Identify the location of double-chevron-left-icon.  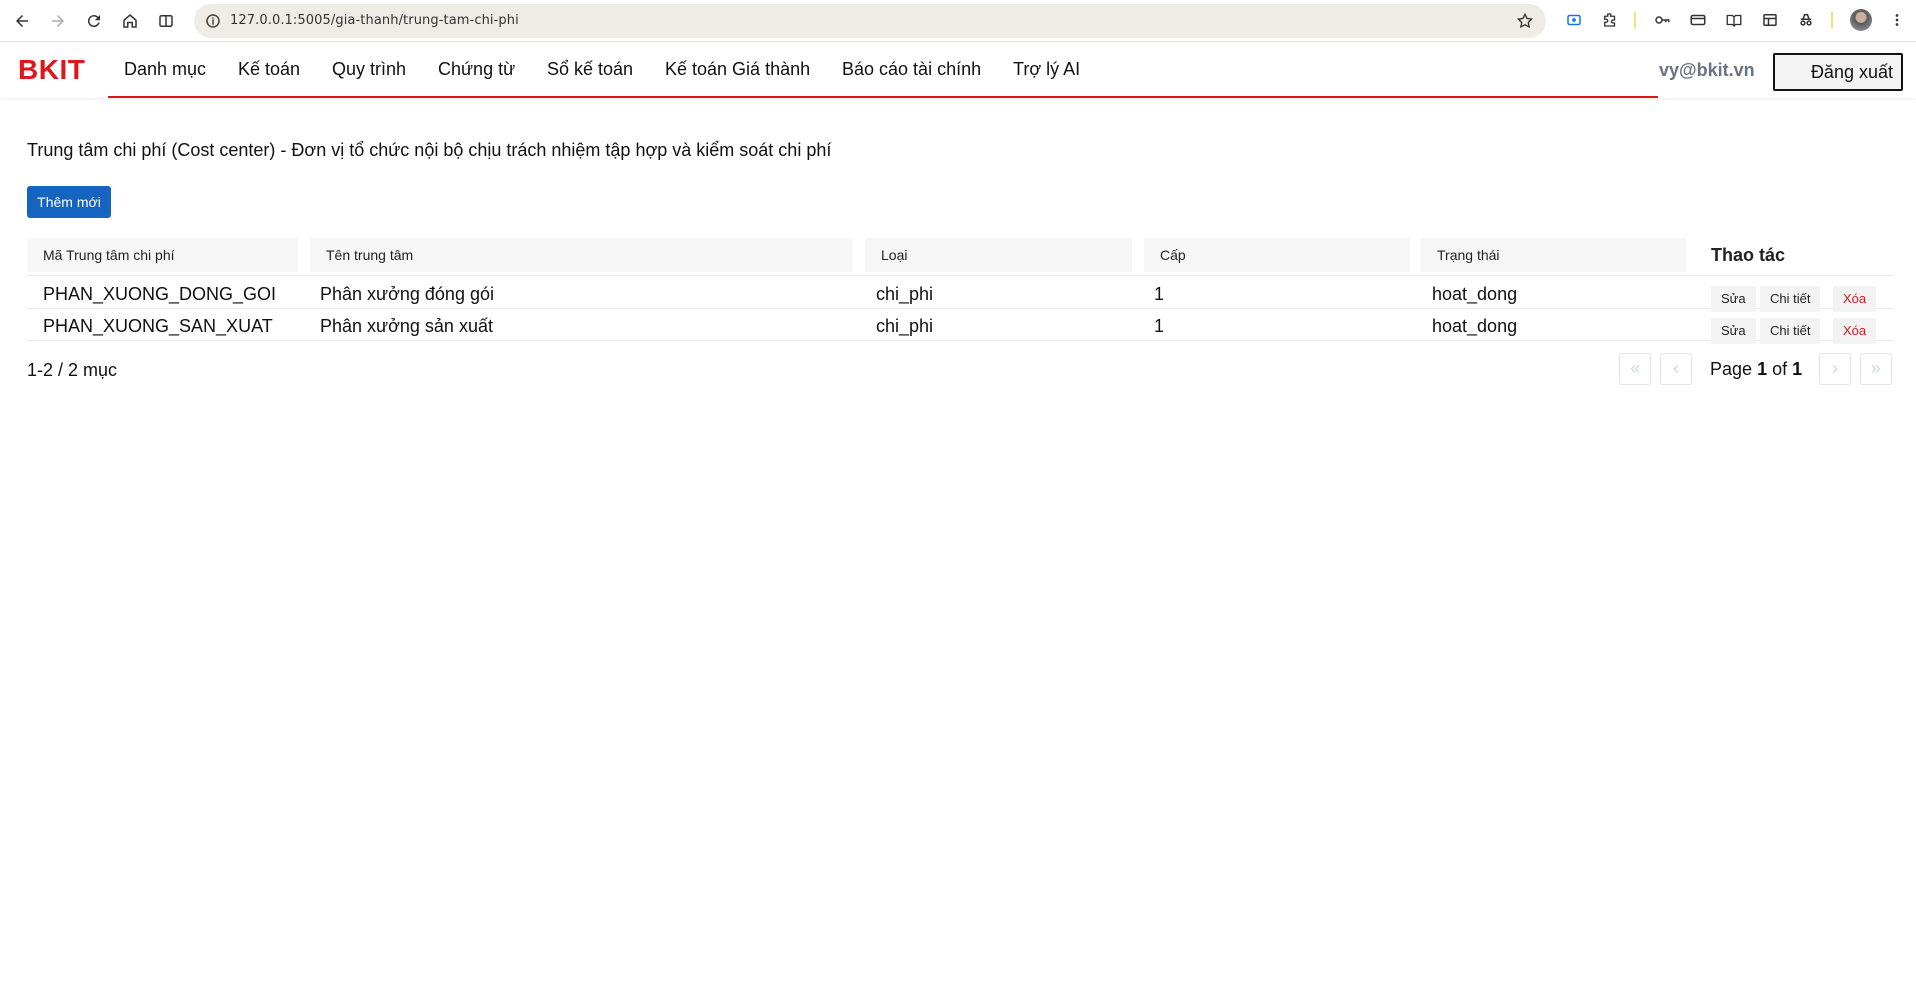
(1635, 369).